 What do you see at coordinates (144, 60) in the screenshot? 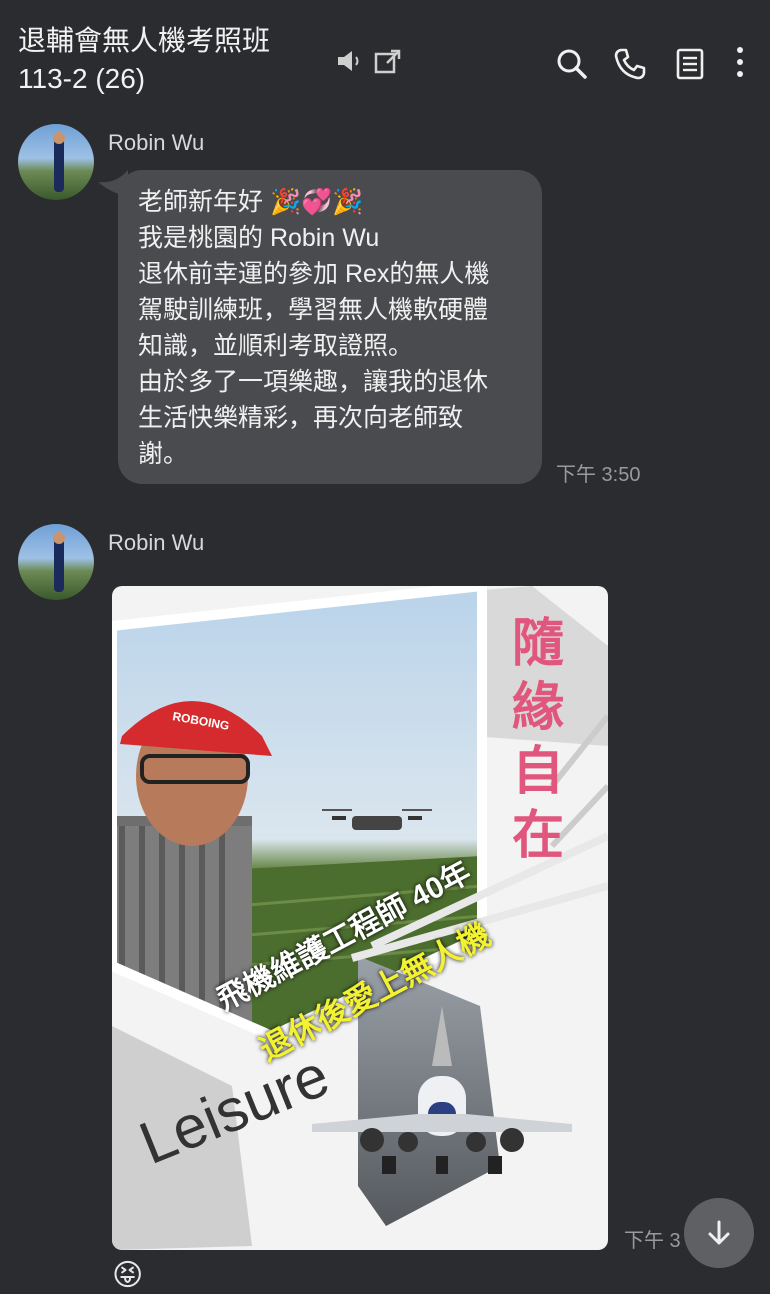
I see `chat-title: 退輔會無人機考照班 113-2 (26)` at bounding box center [144, 60].